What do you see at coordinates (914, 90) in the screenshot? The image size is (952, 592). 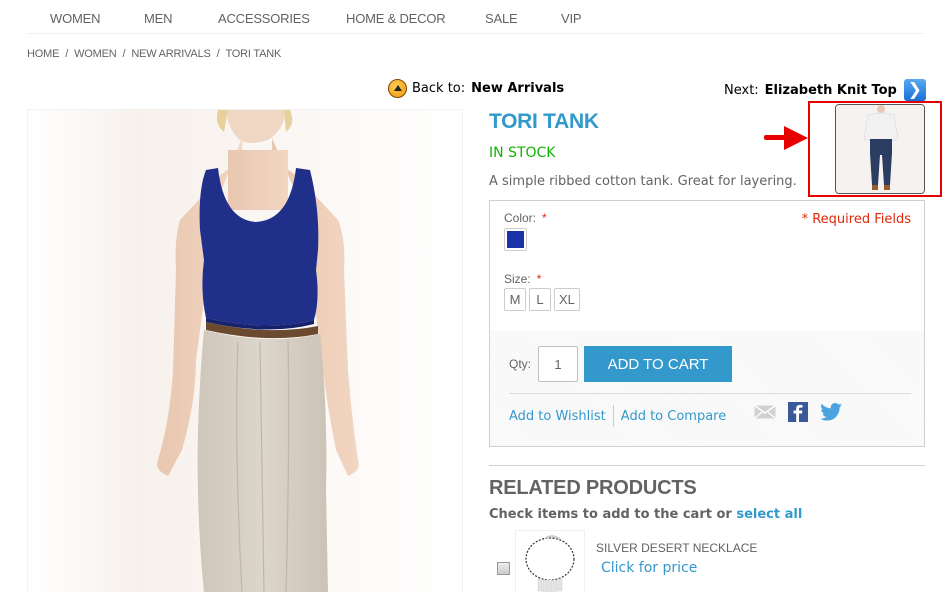 I see `next-arrow-icon: ❯` at bounding box center [914, 90].